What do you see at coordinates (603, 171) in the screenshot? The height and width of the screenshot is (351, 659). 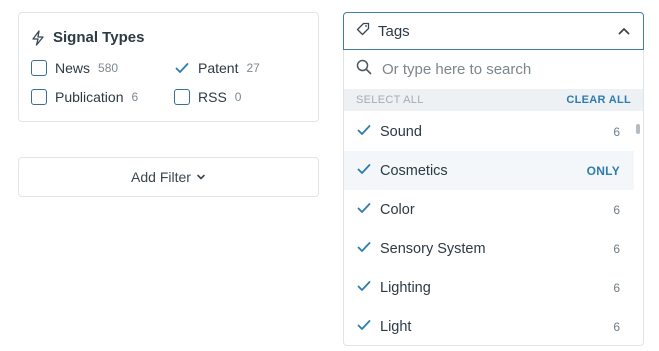 I see `only-button: ONLY` at bounding box center [603, 171].